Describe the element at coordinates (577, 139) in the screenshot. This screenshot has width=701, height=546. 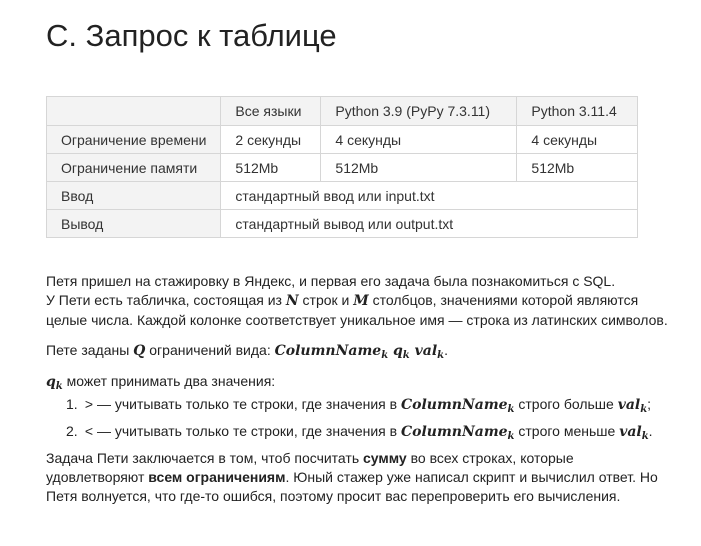
I see `time-limit-py3114: 4 секунды` at that location.